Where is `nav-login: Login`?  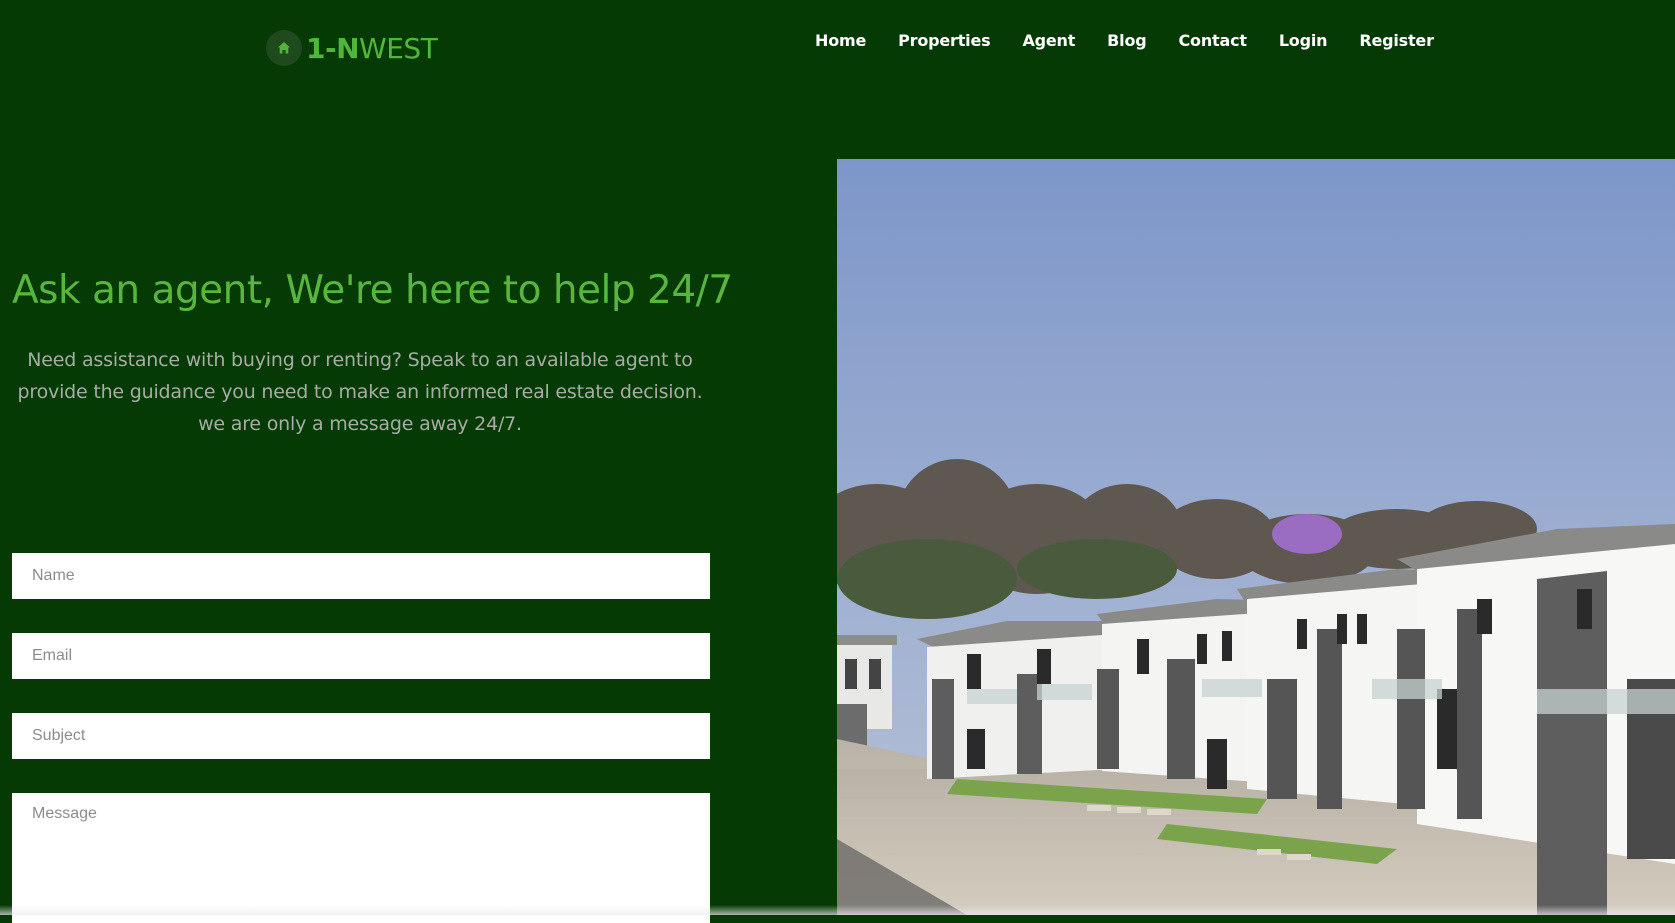
nav-login: Login is located at coordinates (1303, 41).